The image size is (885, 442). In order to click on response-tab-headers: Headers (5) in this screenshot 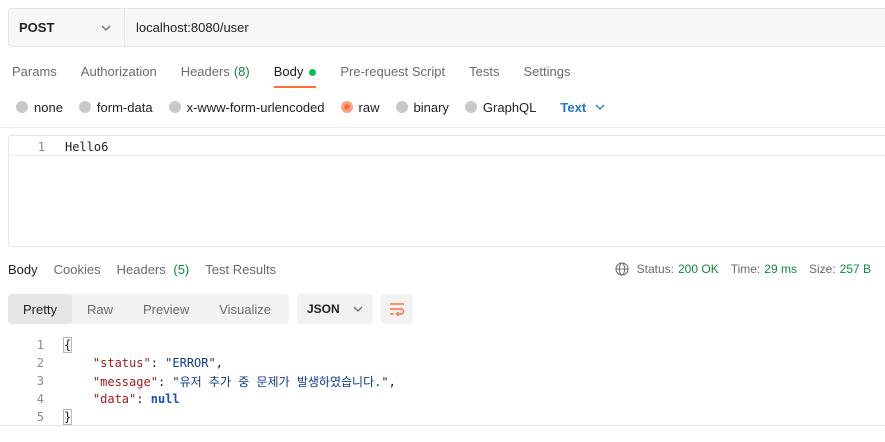, I will do `click(153, 270)`.